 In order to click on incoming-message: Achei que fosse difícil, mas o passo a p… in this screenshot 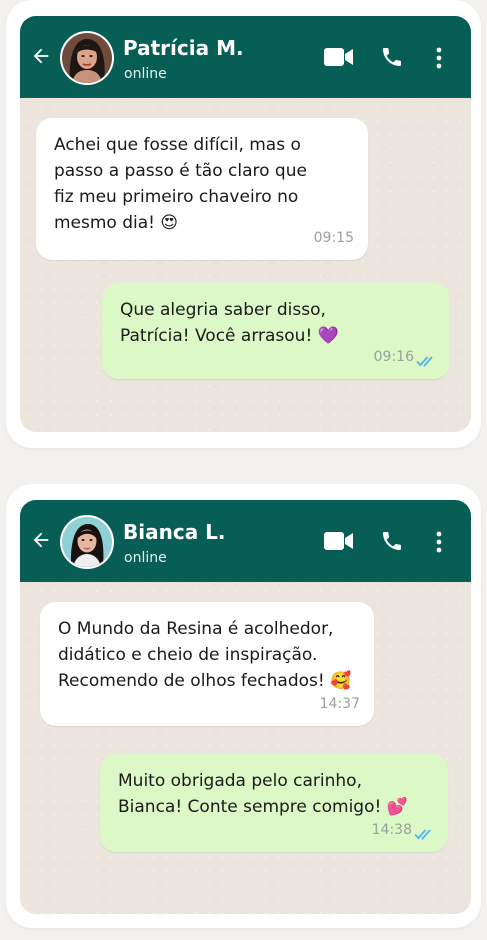, I will do `click(202, 189)`.